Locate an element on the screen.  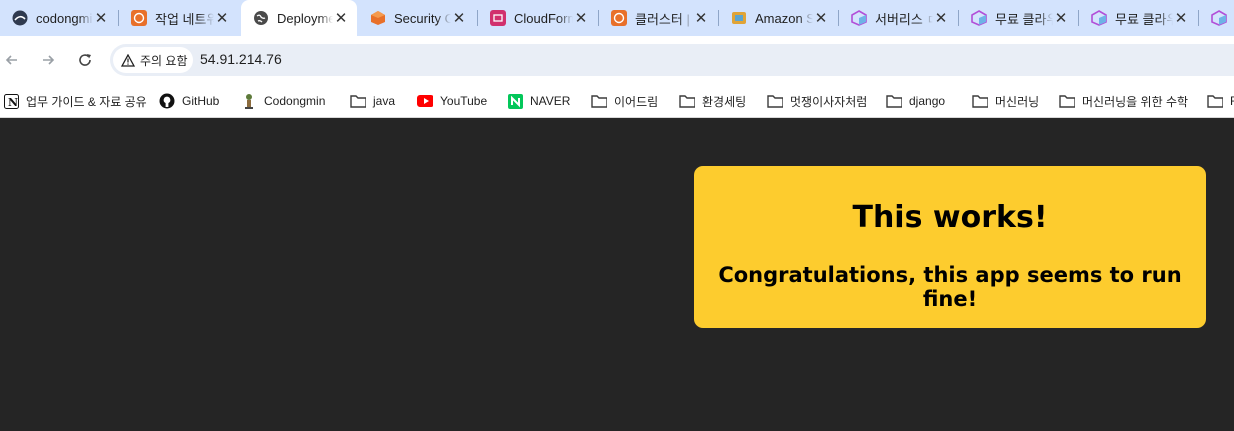
bookmark-notion: N 업무 가이드 & 자료 공유 is located at coordinates (75, 101).